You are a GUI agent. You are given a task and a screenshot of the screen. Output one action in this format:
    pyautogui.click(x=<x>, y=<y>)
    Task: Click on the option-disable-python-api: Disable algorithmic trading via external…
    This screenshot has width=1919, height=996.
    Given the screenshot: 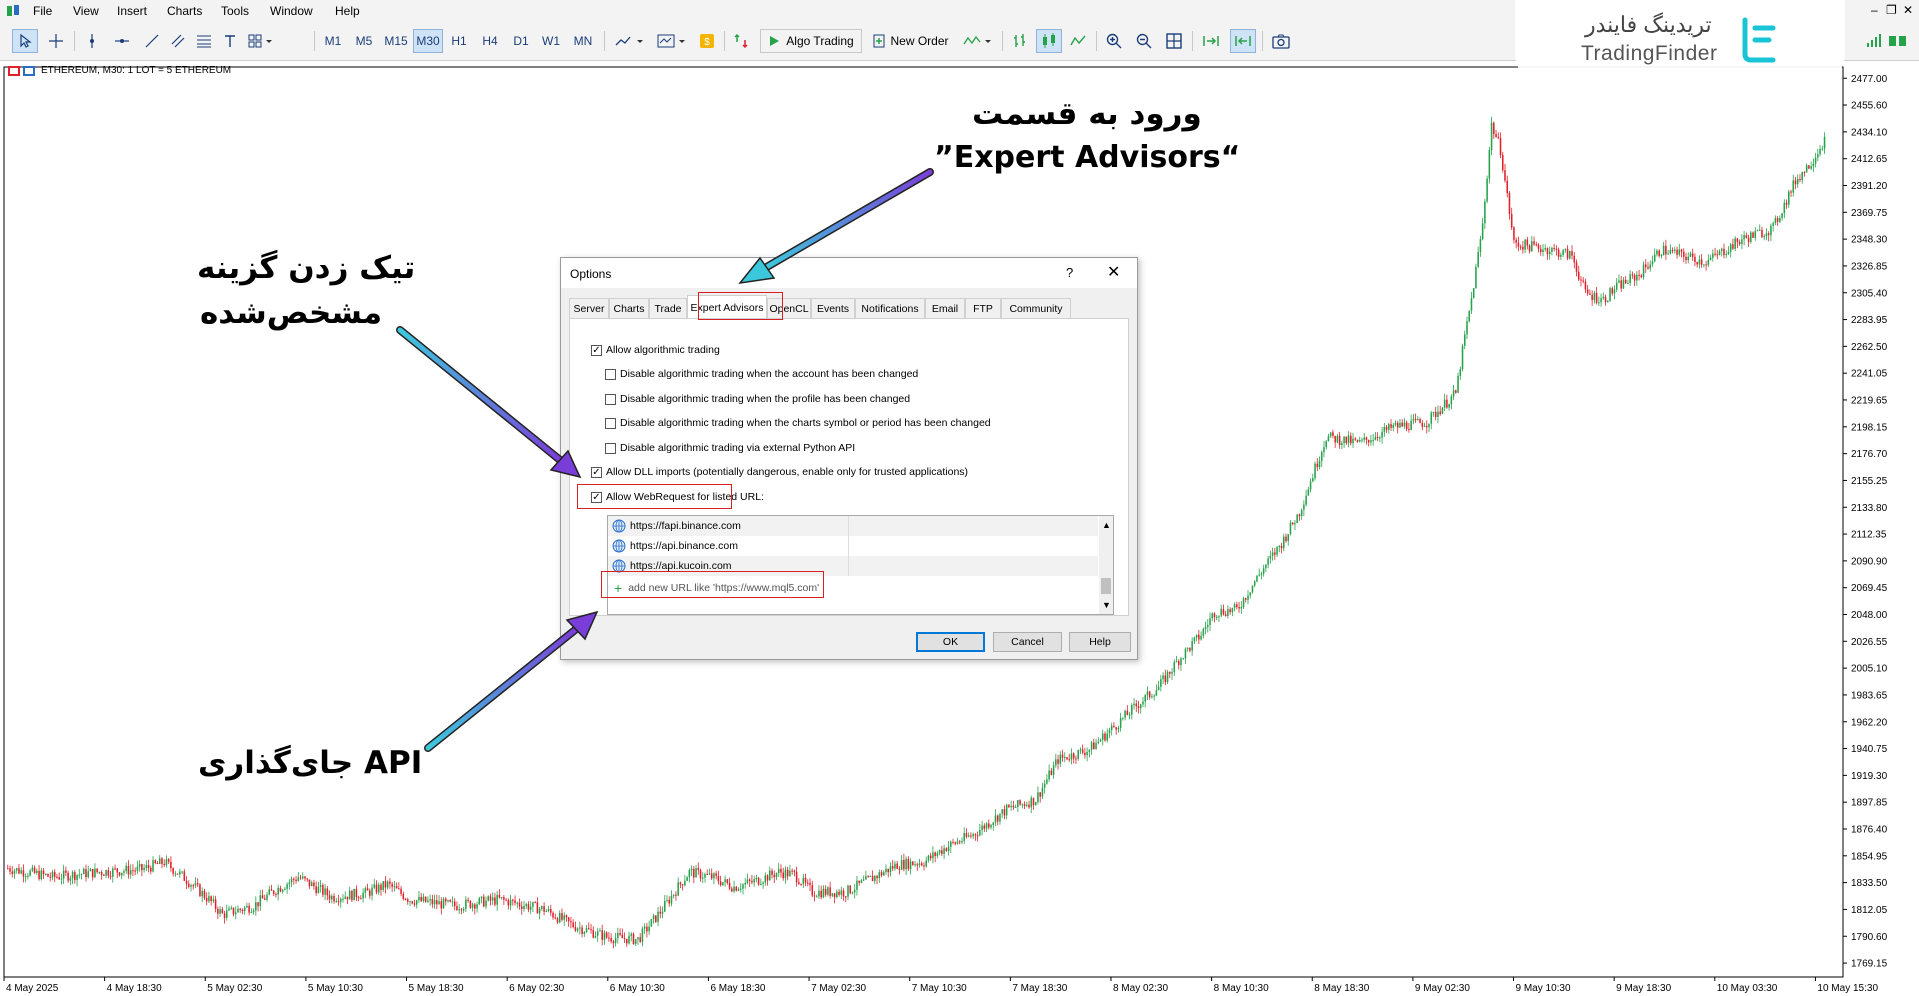 What is the action you would take?
    pyautogui.click(x=730, y=448)
    